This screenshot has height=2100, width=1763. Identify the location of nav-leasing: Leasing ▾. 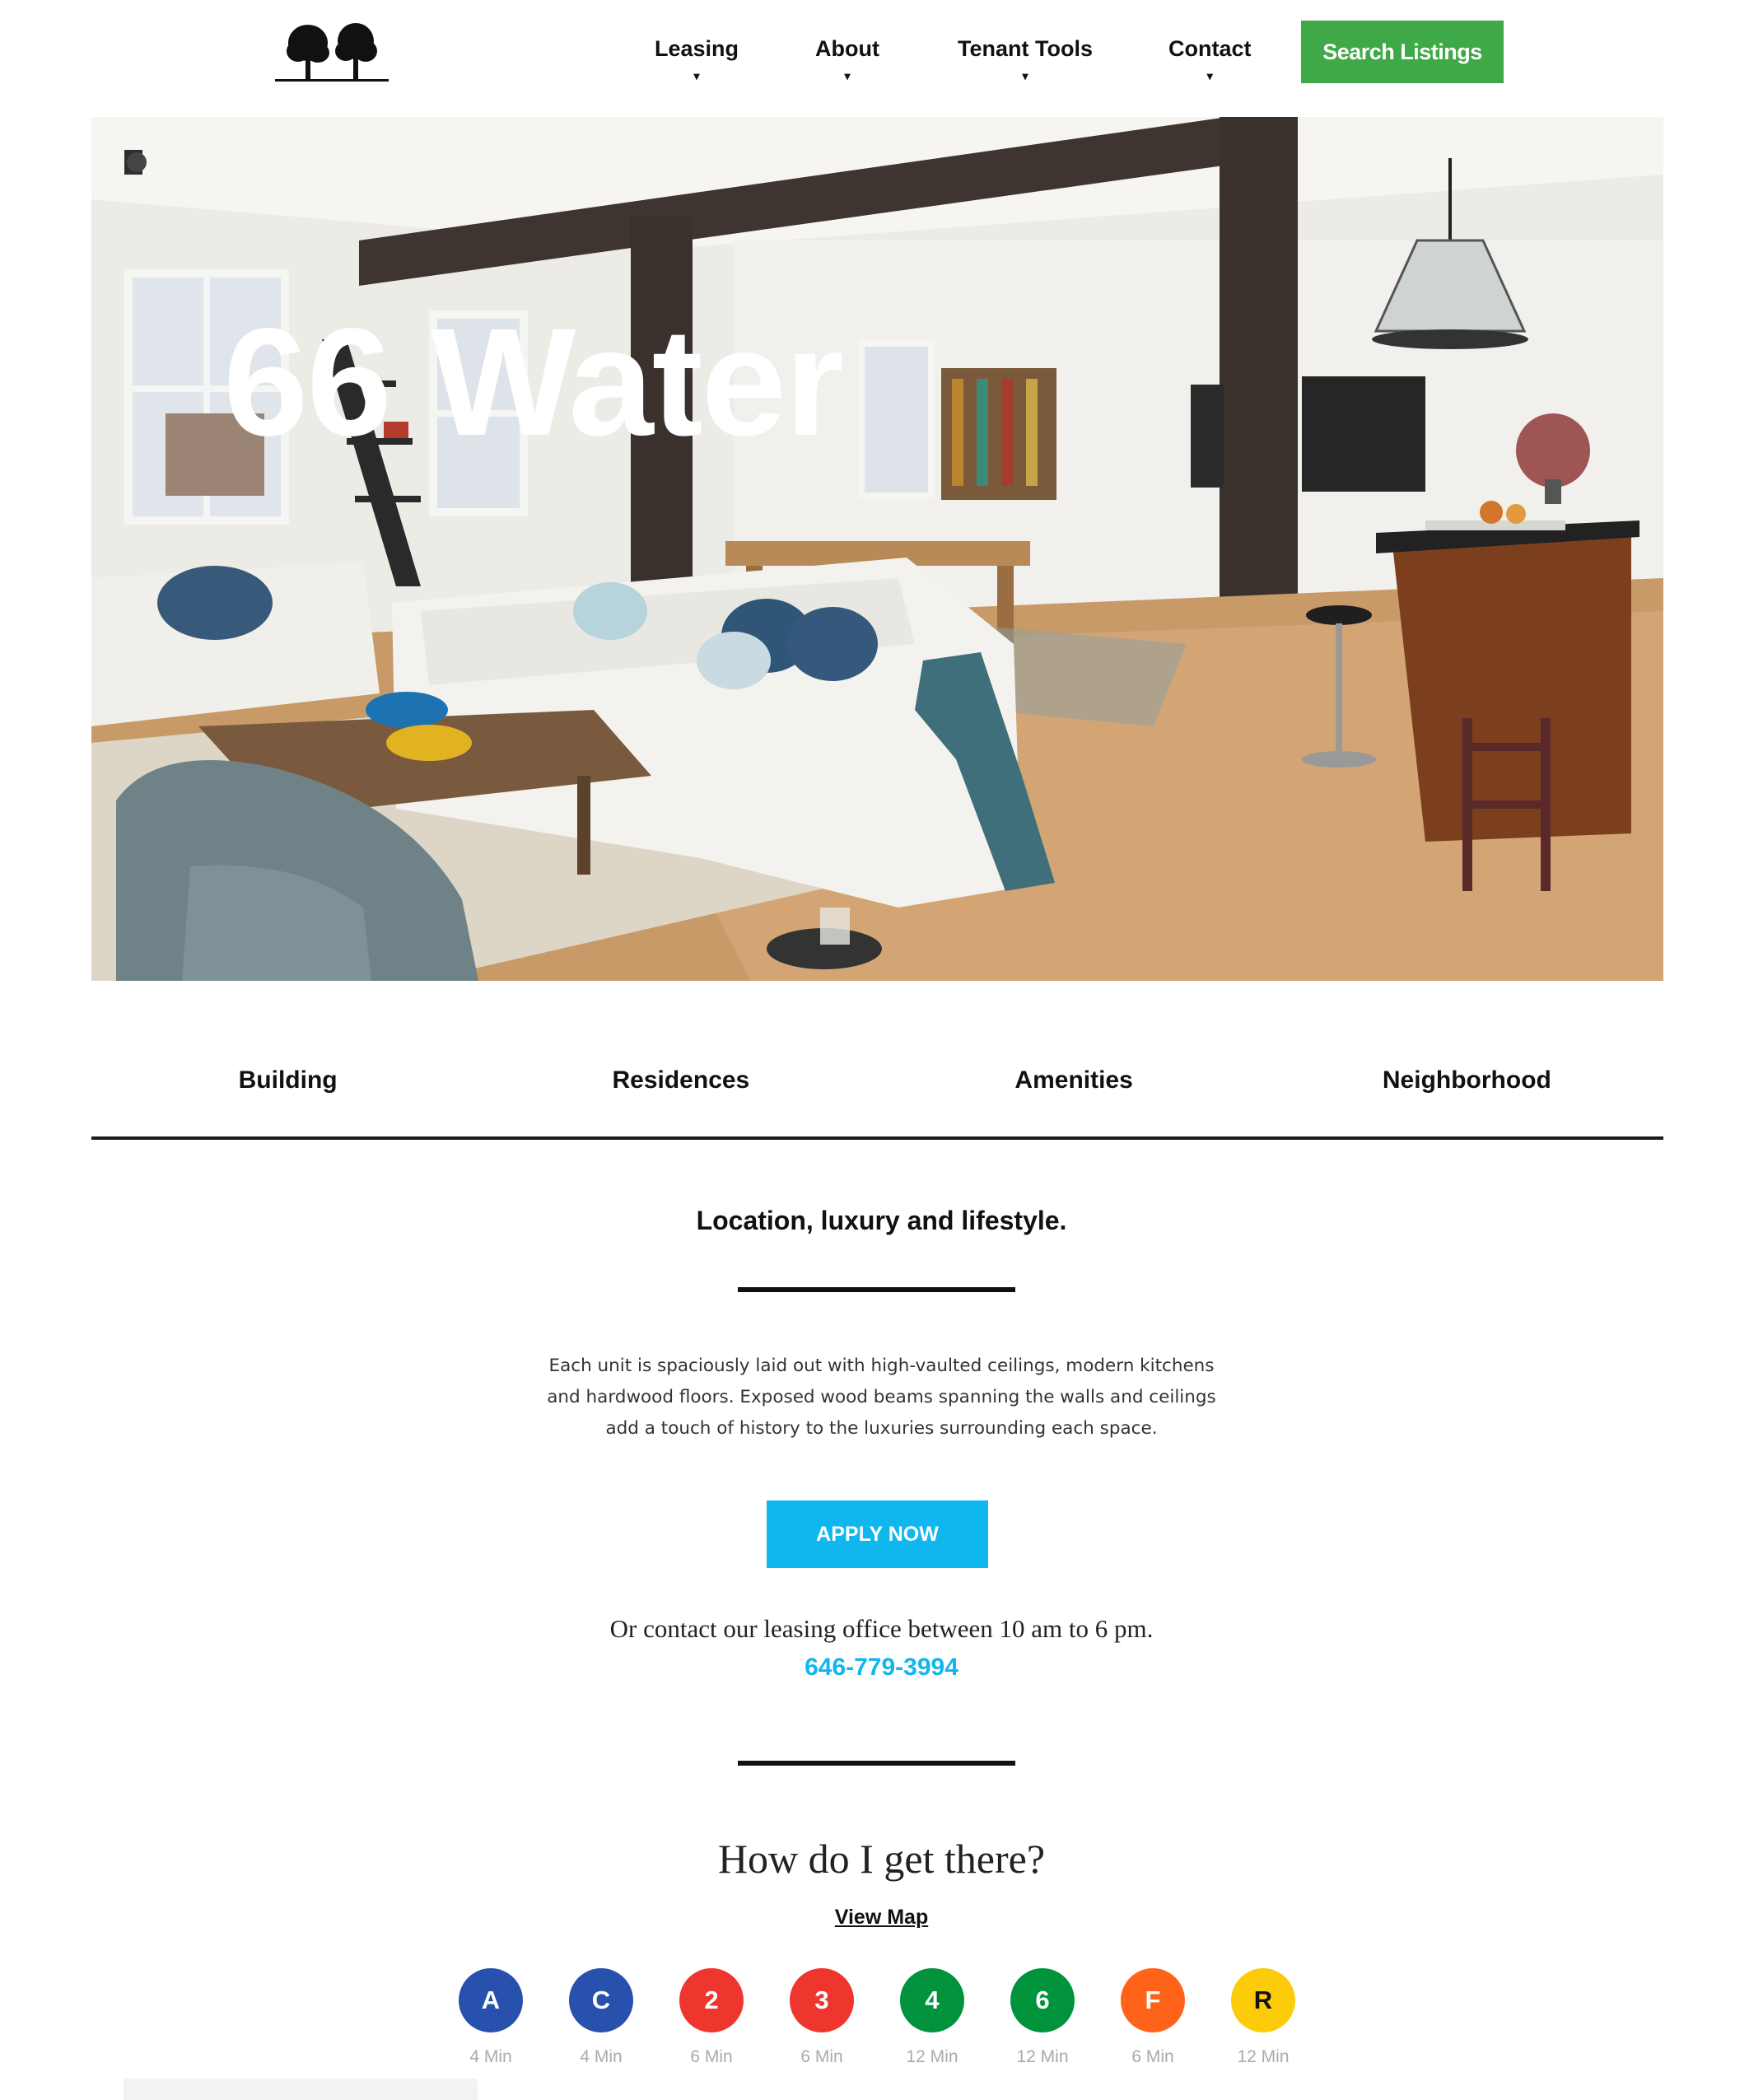
(697, 59).